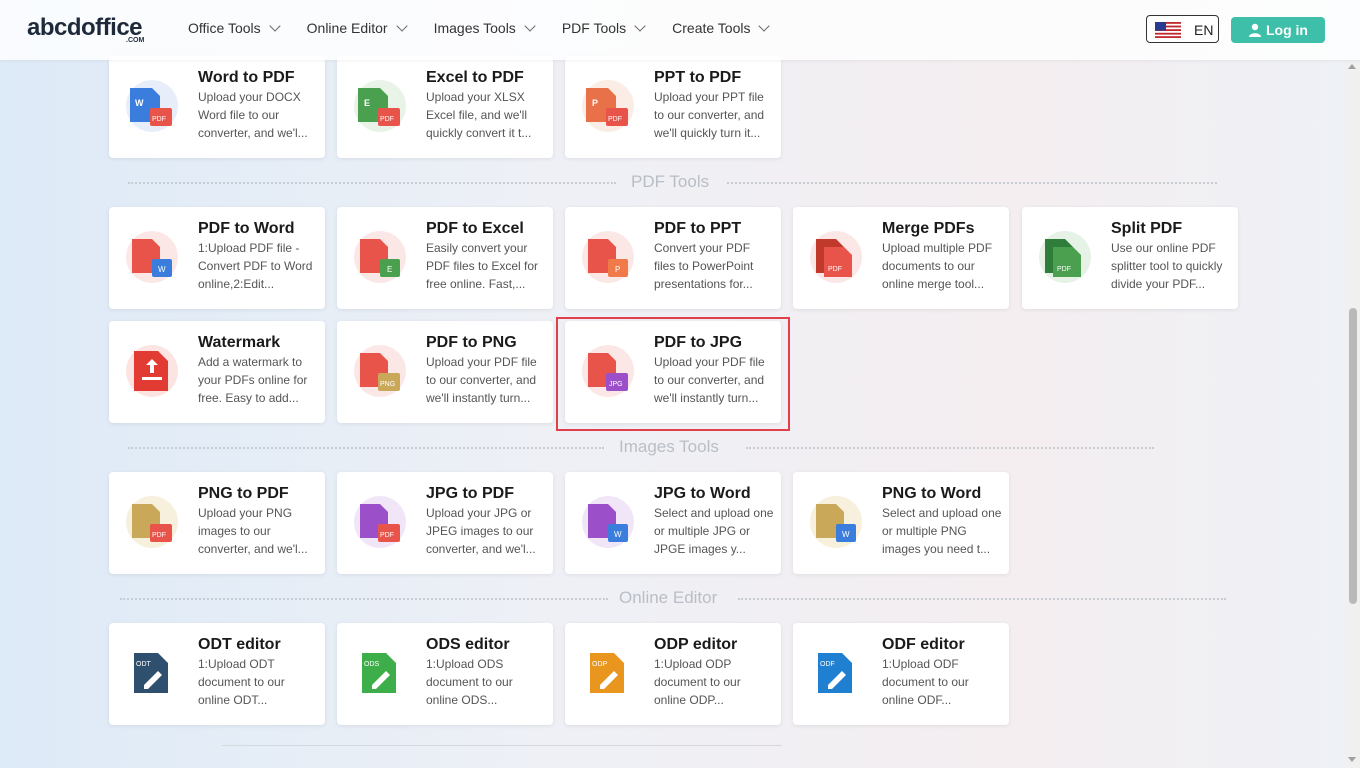 The height and width of the screenshot is (768, 1360). I want to click on pdf-to-excel-icon: E, so click(380, 257).